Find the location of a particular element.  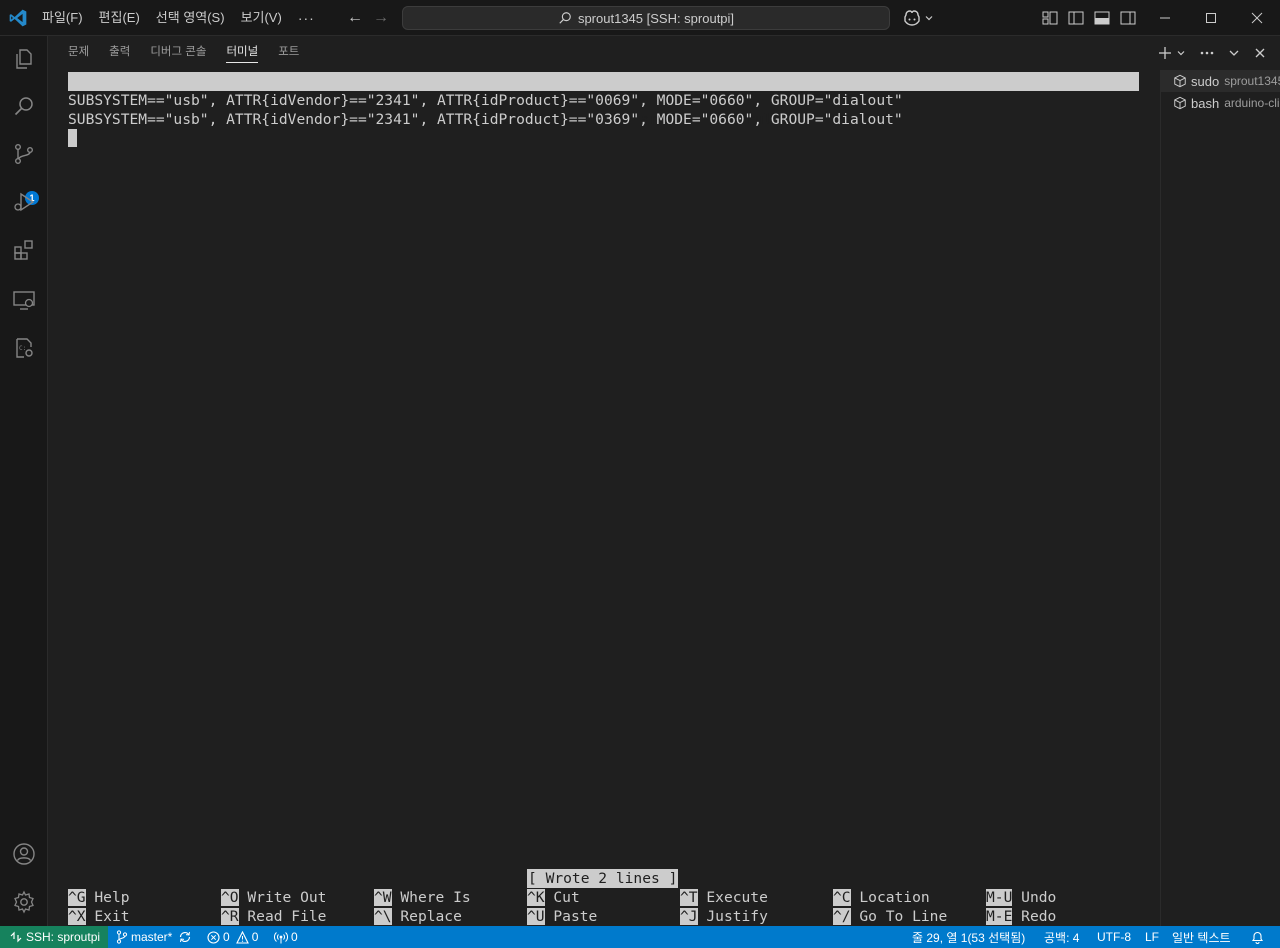

source-control-icon is located at coordinates (24, 154).